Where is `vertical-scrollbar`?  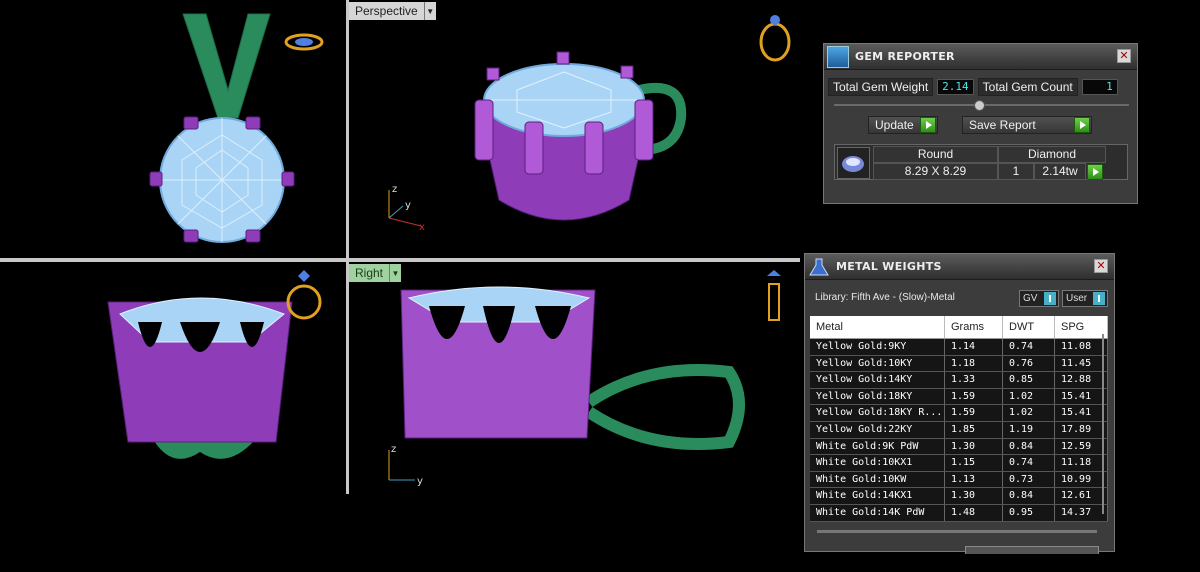 vertical-scrollbar is located at coordinates (1103, 424).